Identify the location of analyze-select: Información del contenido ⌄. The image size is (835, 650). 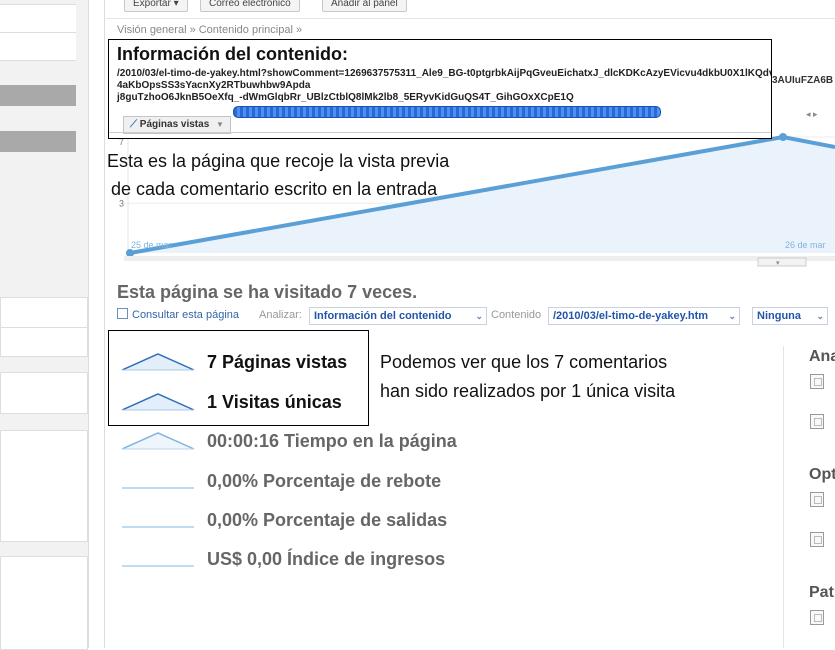
(398, 316).